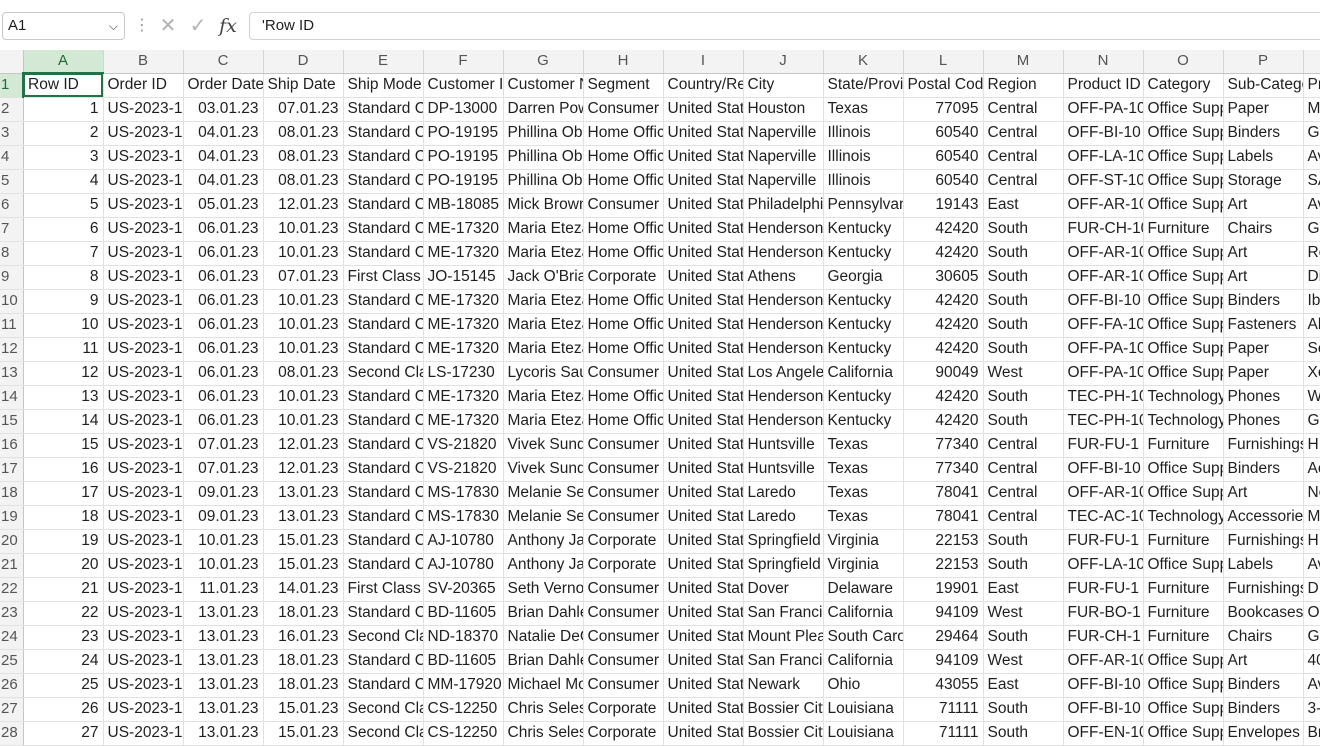 The height and width of the screenshot is (746, 1320). I want to click on cell: Ohio, so click(863, 685).